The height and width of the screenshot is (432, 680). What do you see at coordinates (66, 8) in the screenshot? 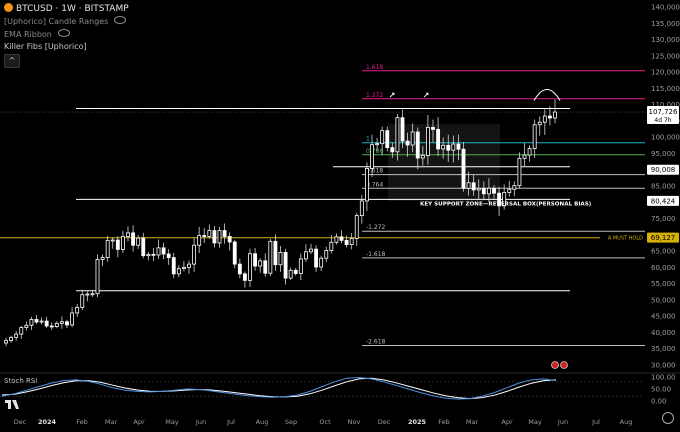
I see `chart-title: BTCUSD · 1W · BITSTAMP` at bounding box center [66, 8].